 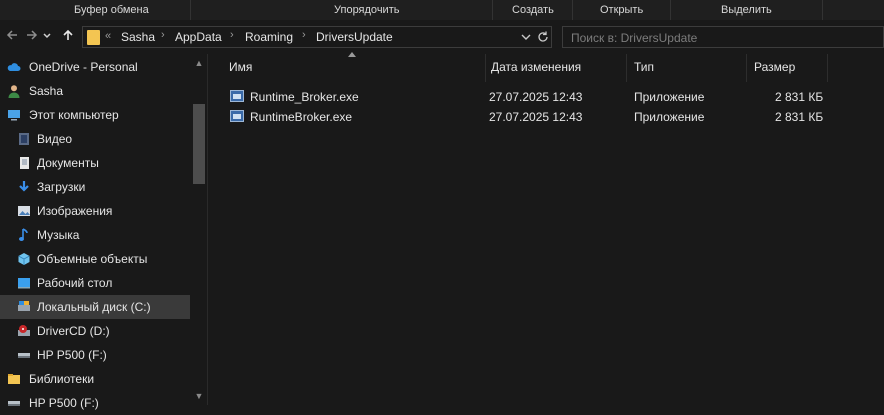 What do you see at coordinates (746, 10) in the screenshot?
I see `ribbon-group-select: Выделить` at bounding box center [746, 10].